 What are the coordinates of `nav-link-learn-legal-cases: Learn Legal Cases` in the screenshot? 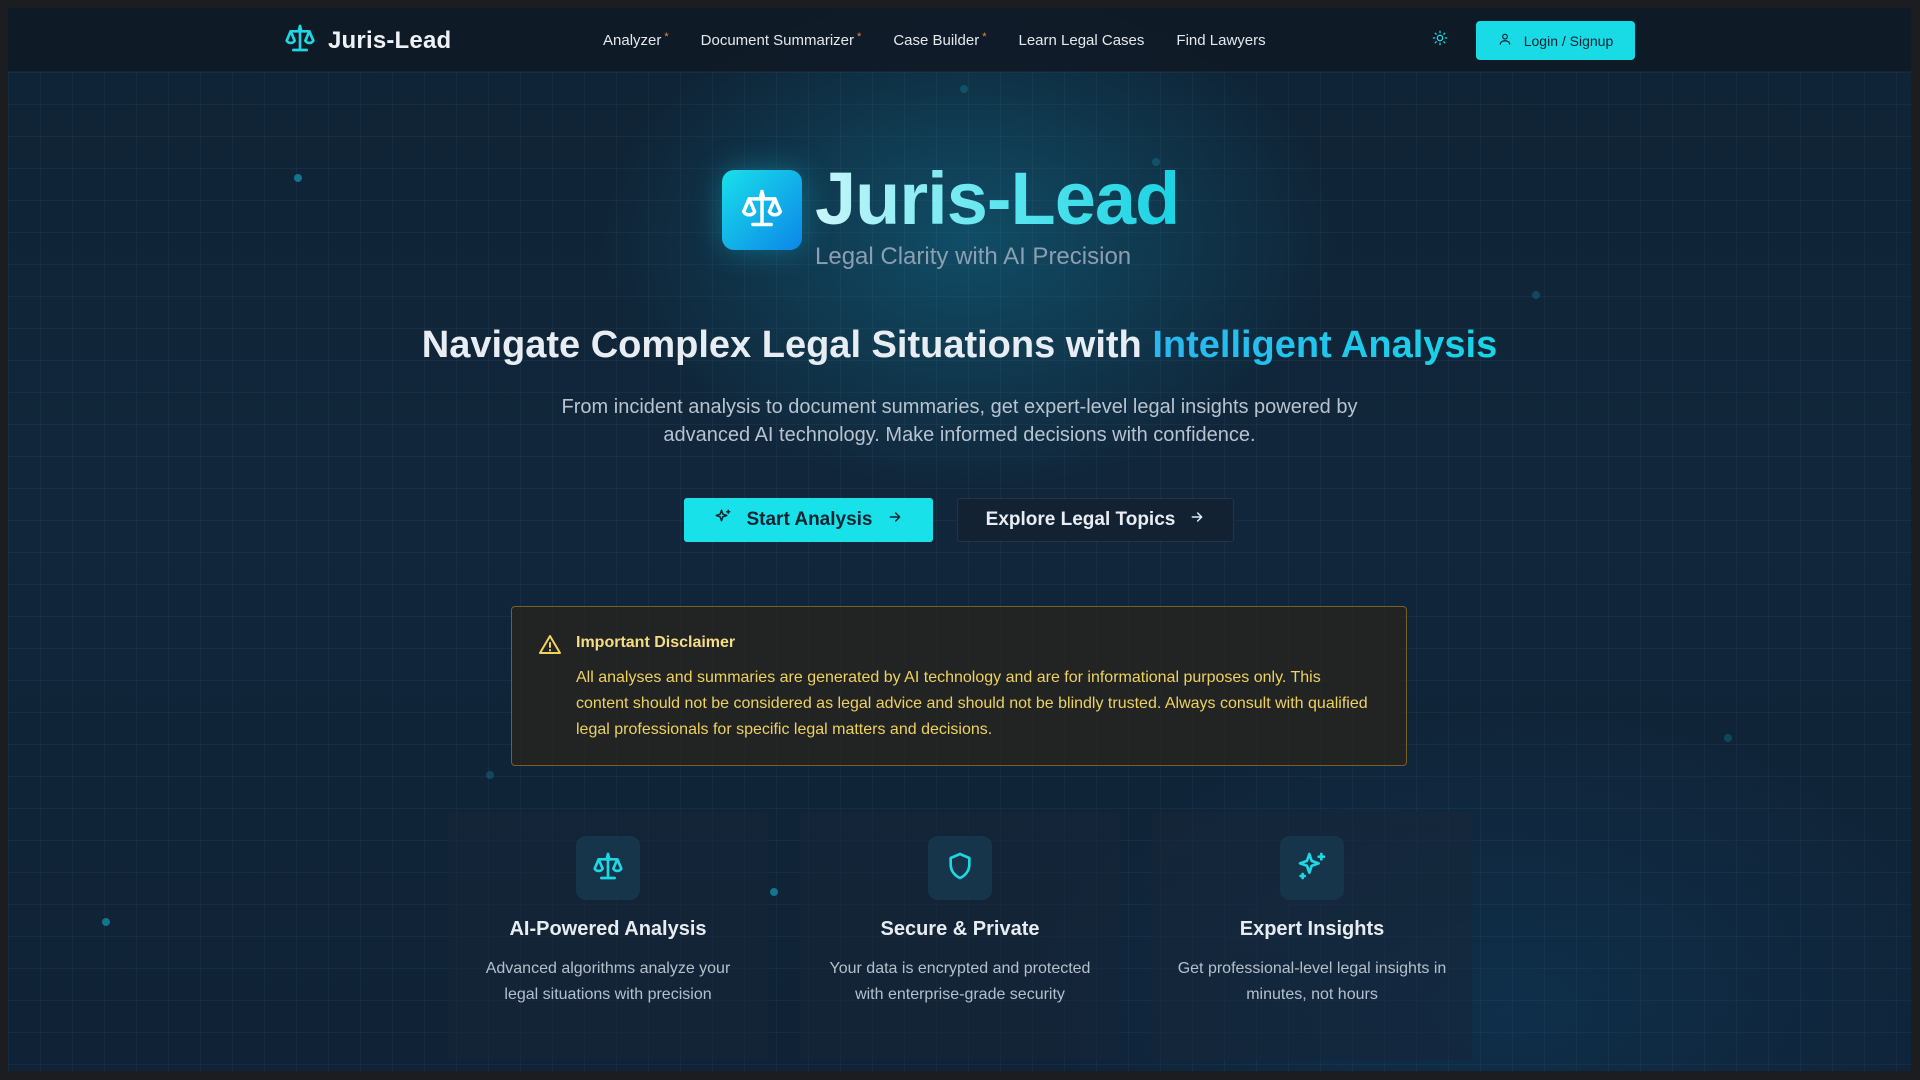 It's located at (1081, 40).